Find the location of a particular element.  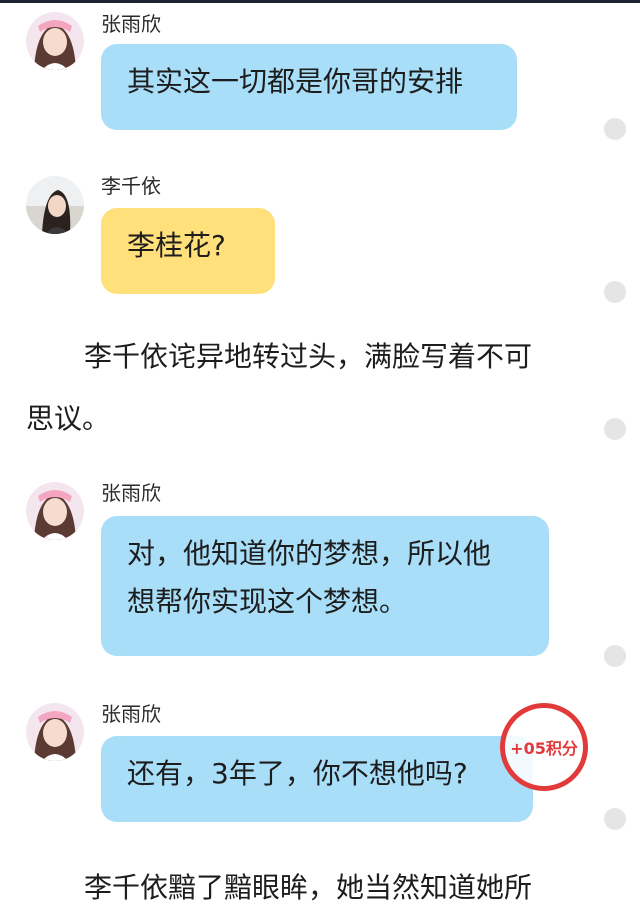

narration-paragraph: 李千依黯了黯眼眸，她当然知道她所 is located at coordinates (311, 888).